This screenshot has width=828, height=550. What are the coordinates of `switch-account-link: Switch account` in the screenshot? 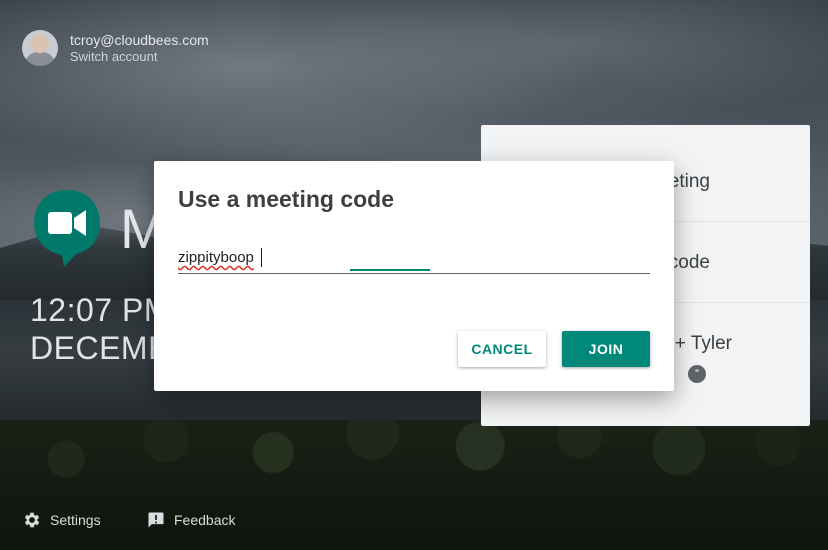 It's located at (139, 57).